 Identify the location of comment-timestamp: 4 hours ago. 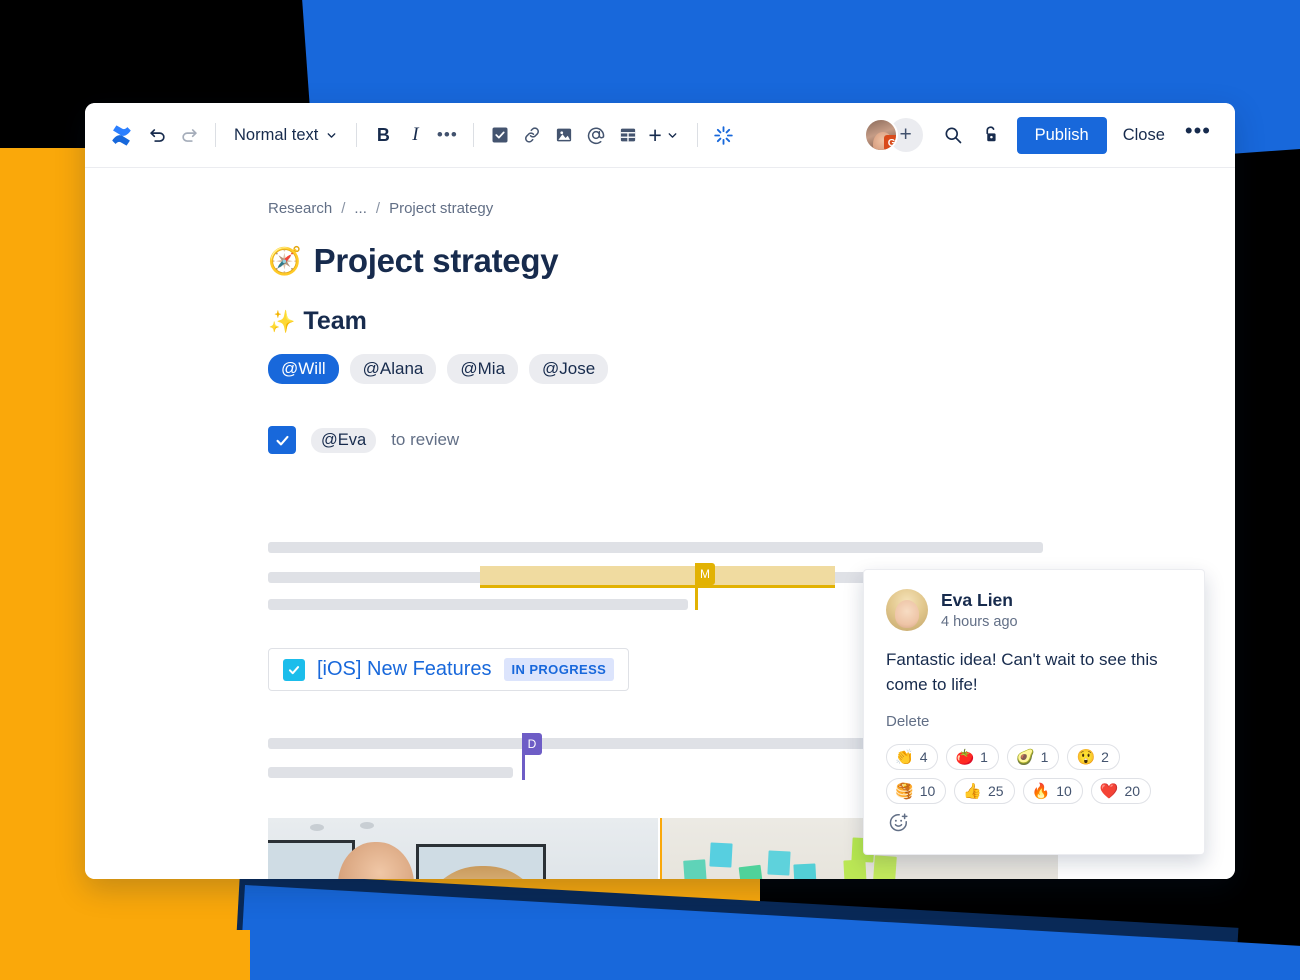
(979, 622).